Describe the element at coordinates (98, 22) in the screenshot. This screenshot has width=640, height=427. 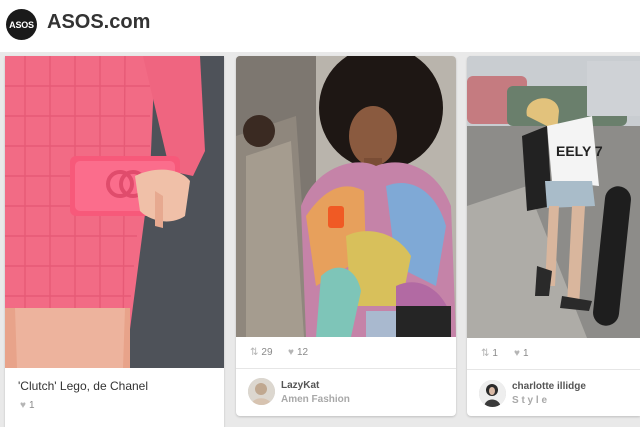
I see `site-title: ASOS.com` at that location.